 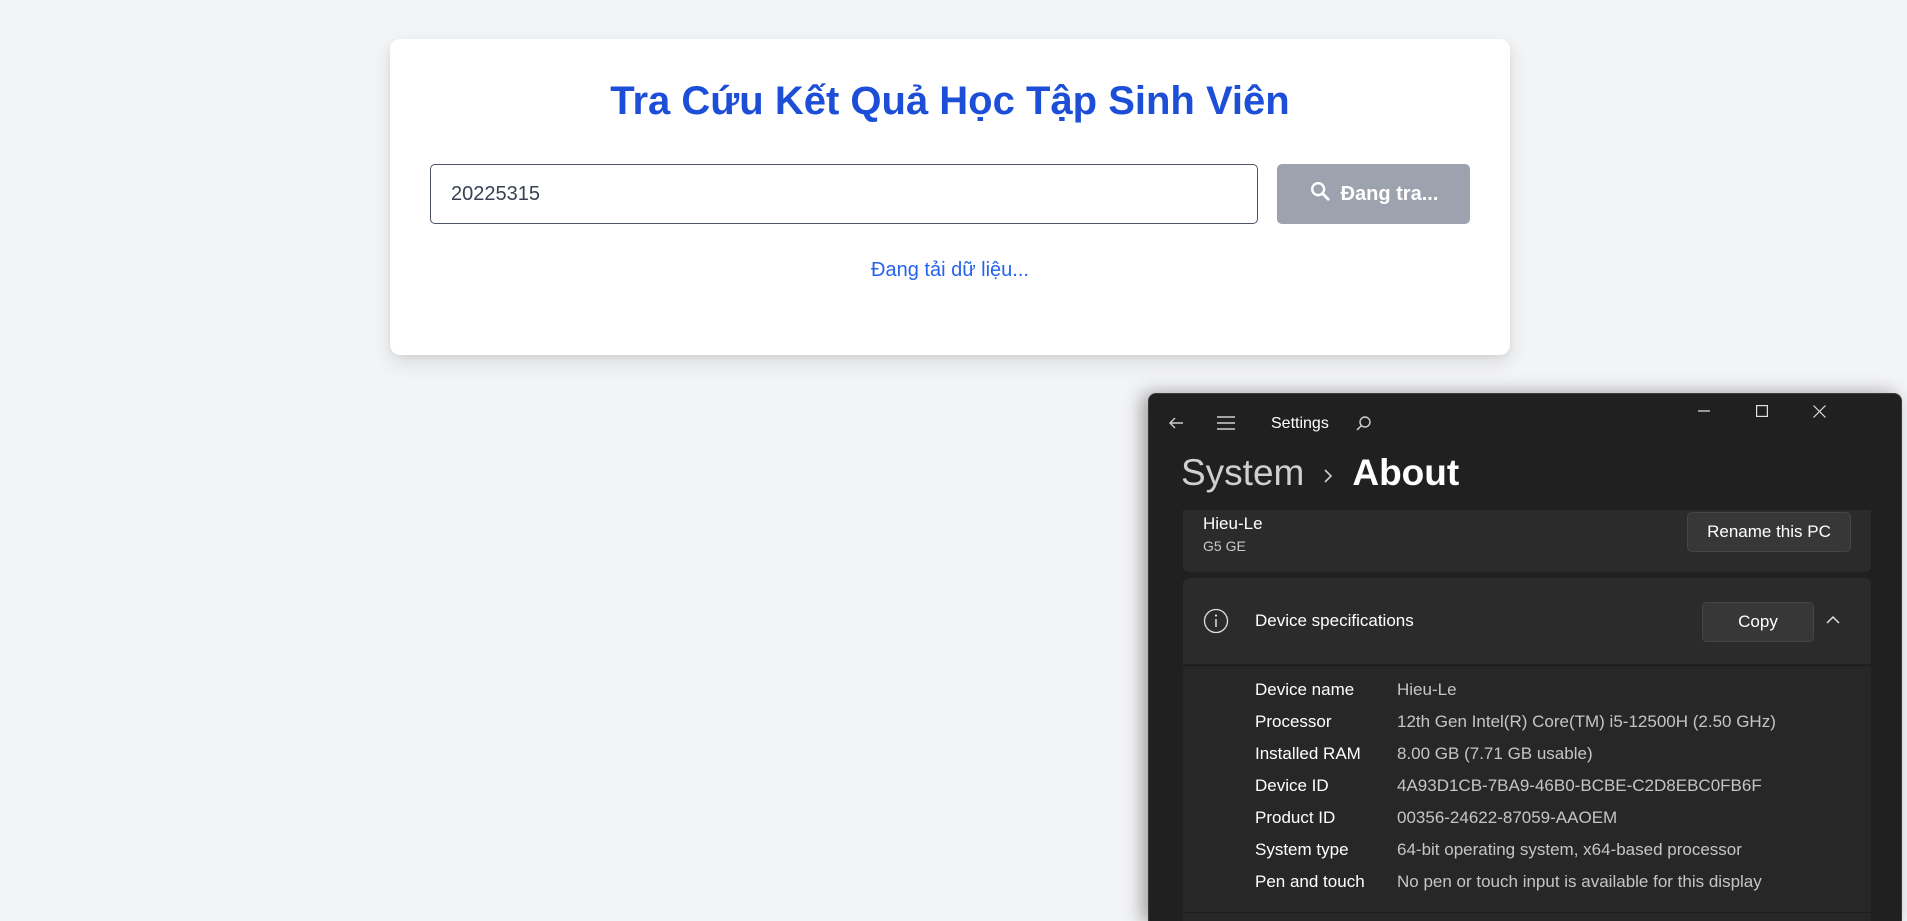 What do you see at coordinates (1292, 785) in the screenshot?
I see `spec-label: Device ID` at bounding box center [1292, 785].